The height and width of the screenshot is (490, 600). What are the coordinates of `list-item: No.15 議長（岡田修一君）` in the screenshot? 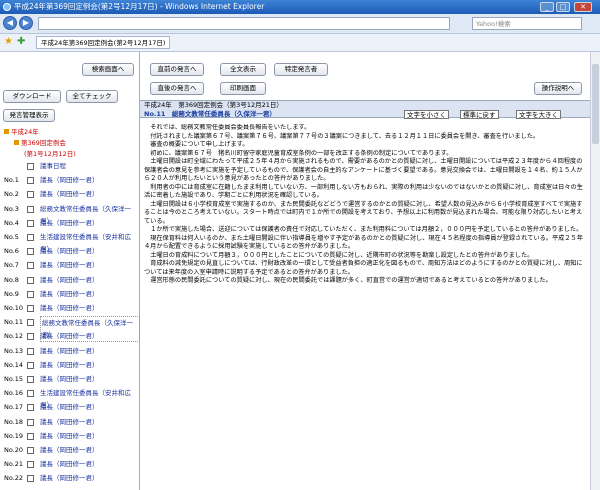 It's located at (70, 379).